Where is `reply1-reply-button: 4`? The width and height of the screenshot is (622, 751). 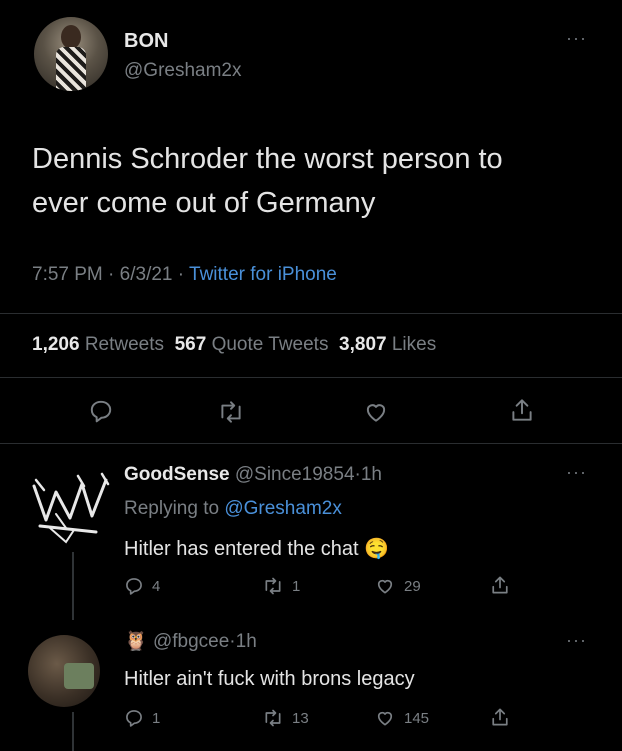
reply1-reply-button: 4 is located at coordinates (142, 586).